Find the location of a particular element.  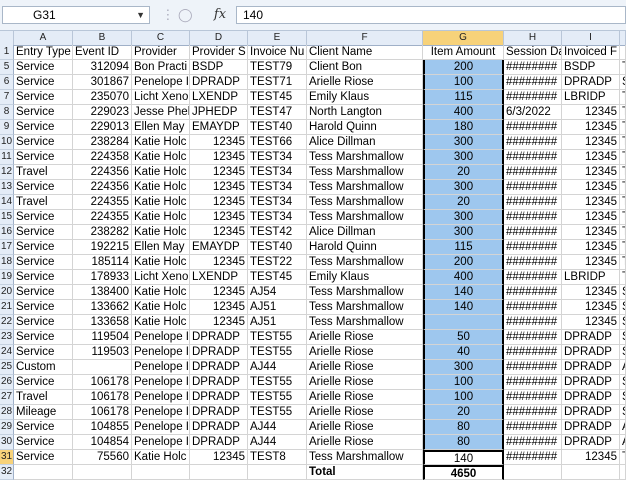

cell-f: Client Bon is located at coordinates (365, 67).